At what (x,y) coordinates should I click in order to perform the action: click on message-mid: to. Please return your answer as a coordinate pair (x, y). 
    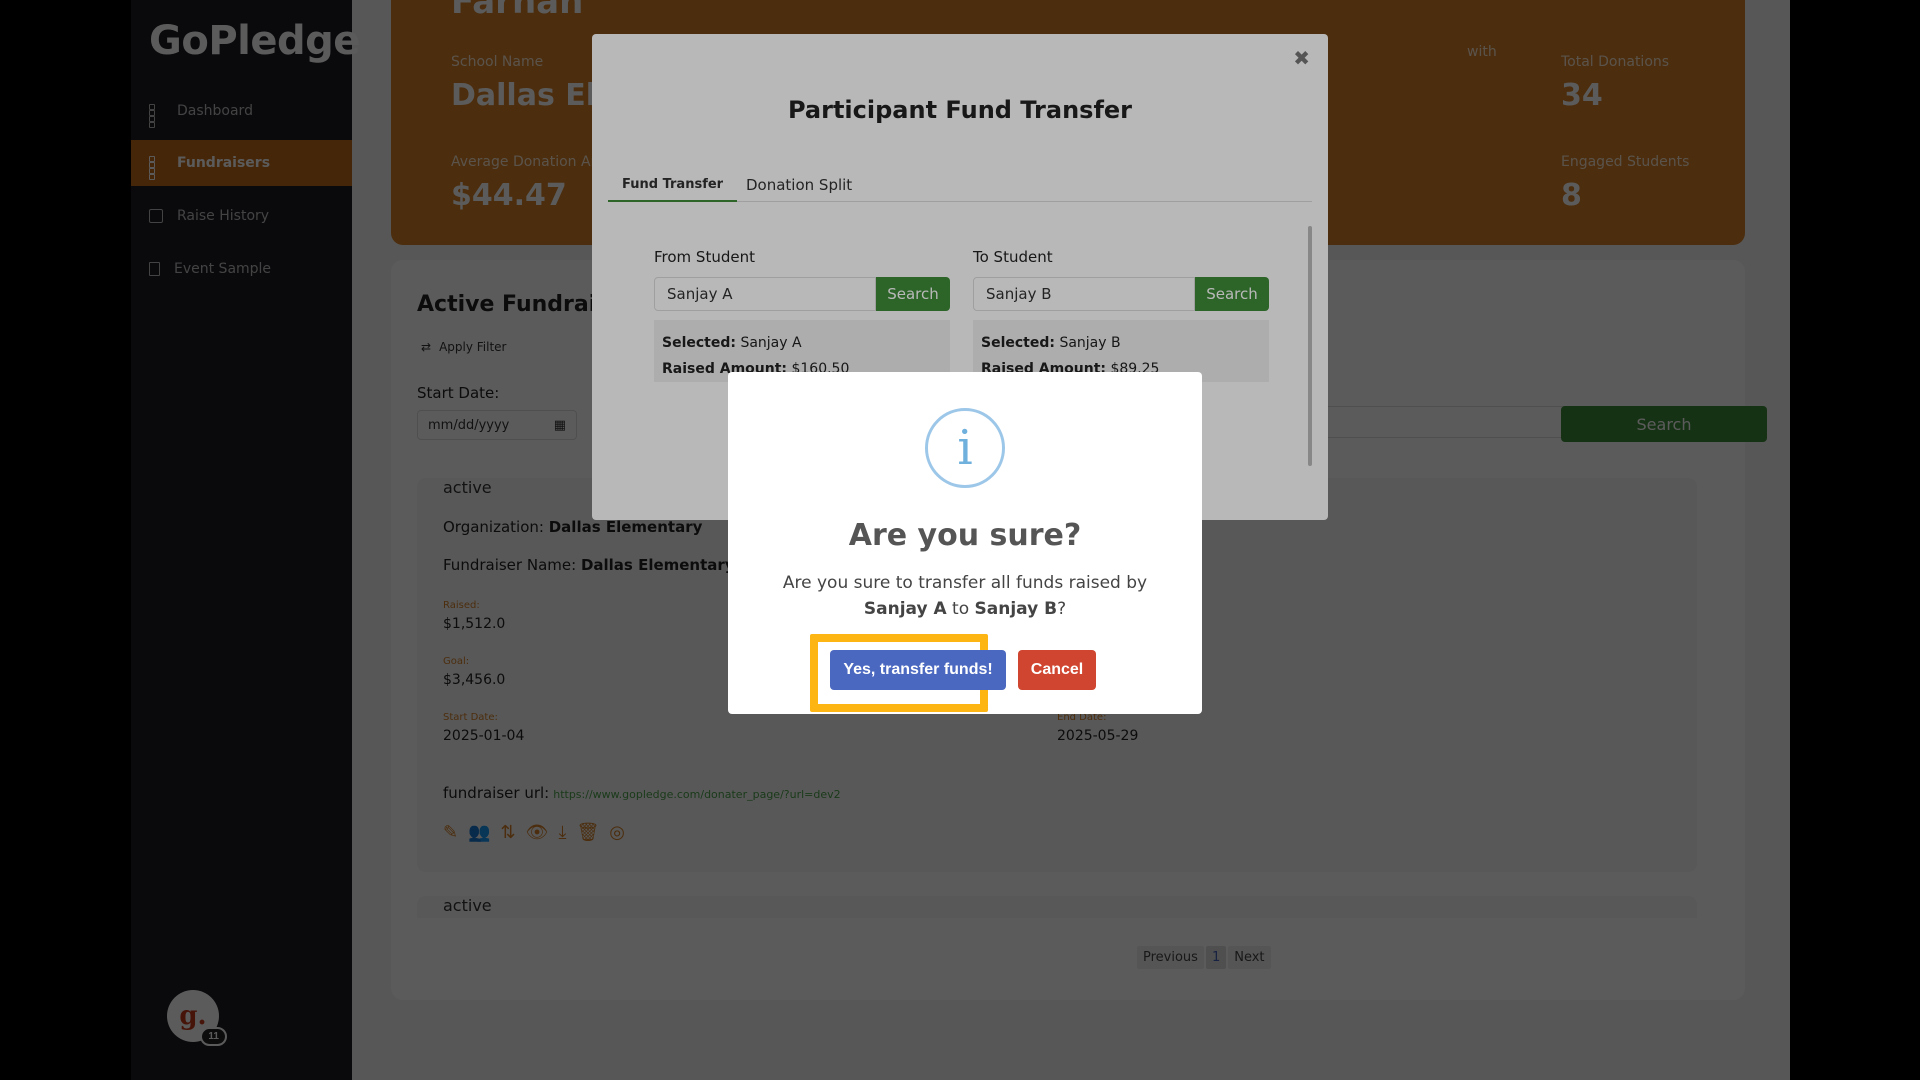
    Looking at the image, I should click on (960, 609).